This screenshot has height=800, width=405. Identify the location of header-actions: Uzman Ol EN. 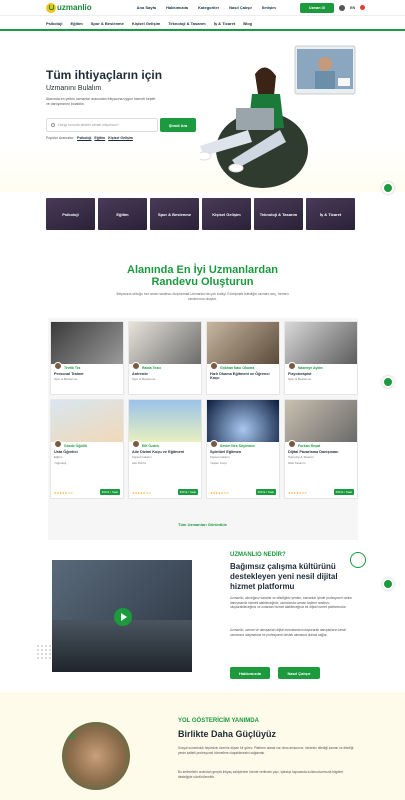
(332, 7).